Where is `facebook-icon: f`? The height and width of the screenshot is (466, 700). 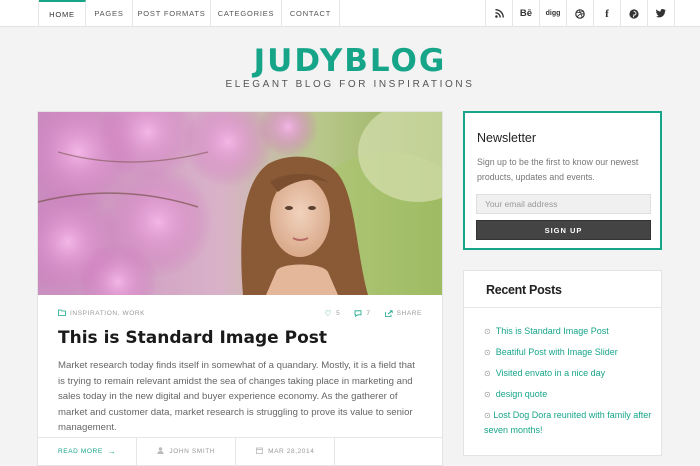
facebook-icon: f is located at coordinates (607, 13).